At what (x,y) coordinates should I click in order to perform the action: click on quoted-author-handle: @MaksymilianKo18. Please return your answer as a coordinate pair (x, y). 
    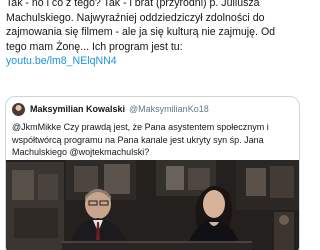
    Looking at the image, I should click on (169, 109).